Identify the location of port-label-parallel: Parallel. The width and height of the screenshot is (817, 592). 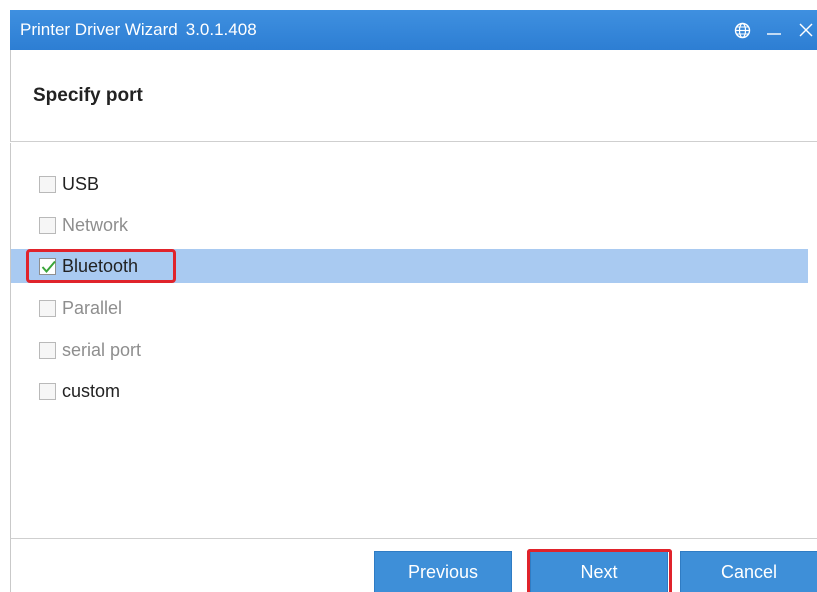
(92, 307).